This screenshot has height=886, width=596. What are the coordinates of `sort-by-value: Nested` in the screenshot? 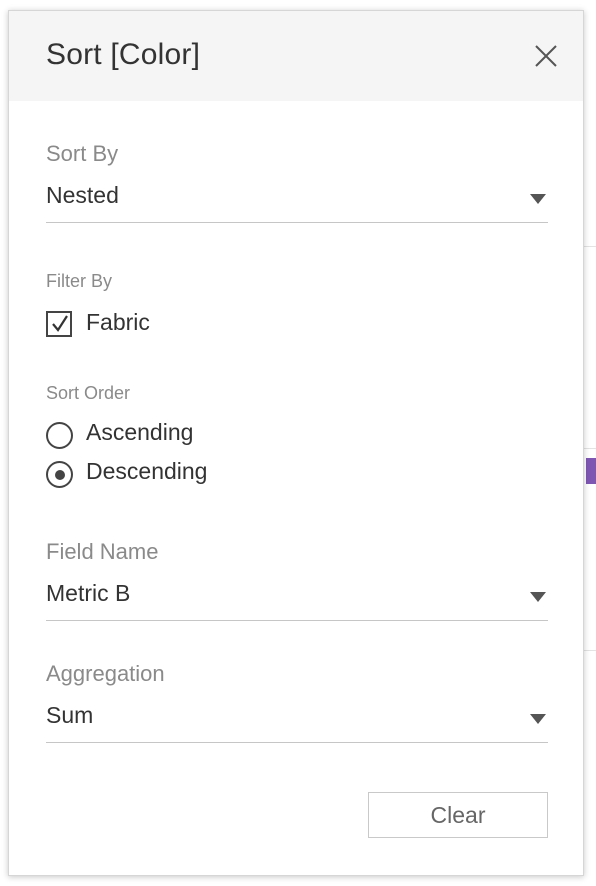 It's located at (82, 195).